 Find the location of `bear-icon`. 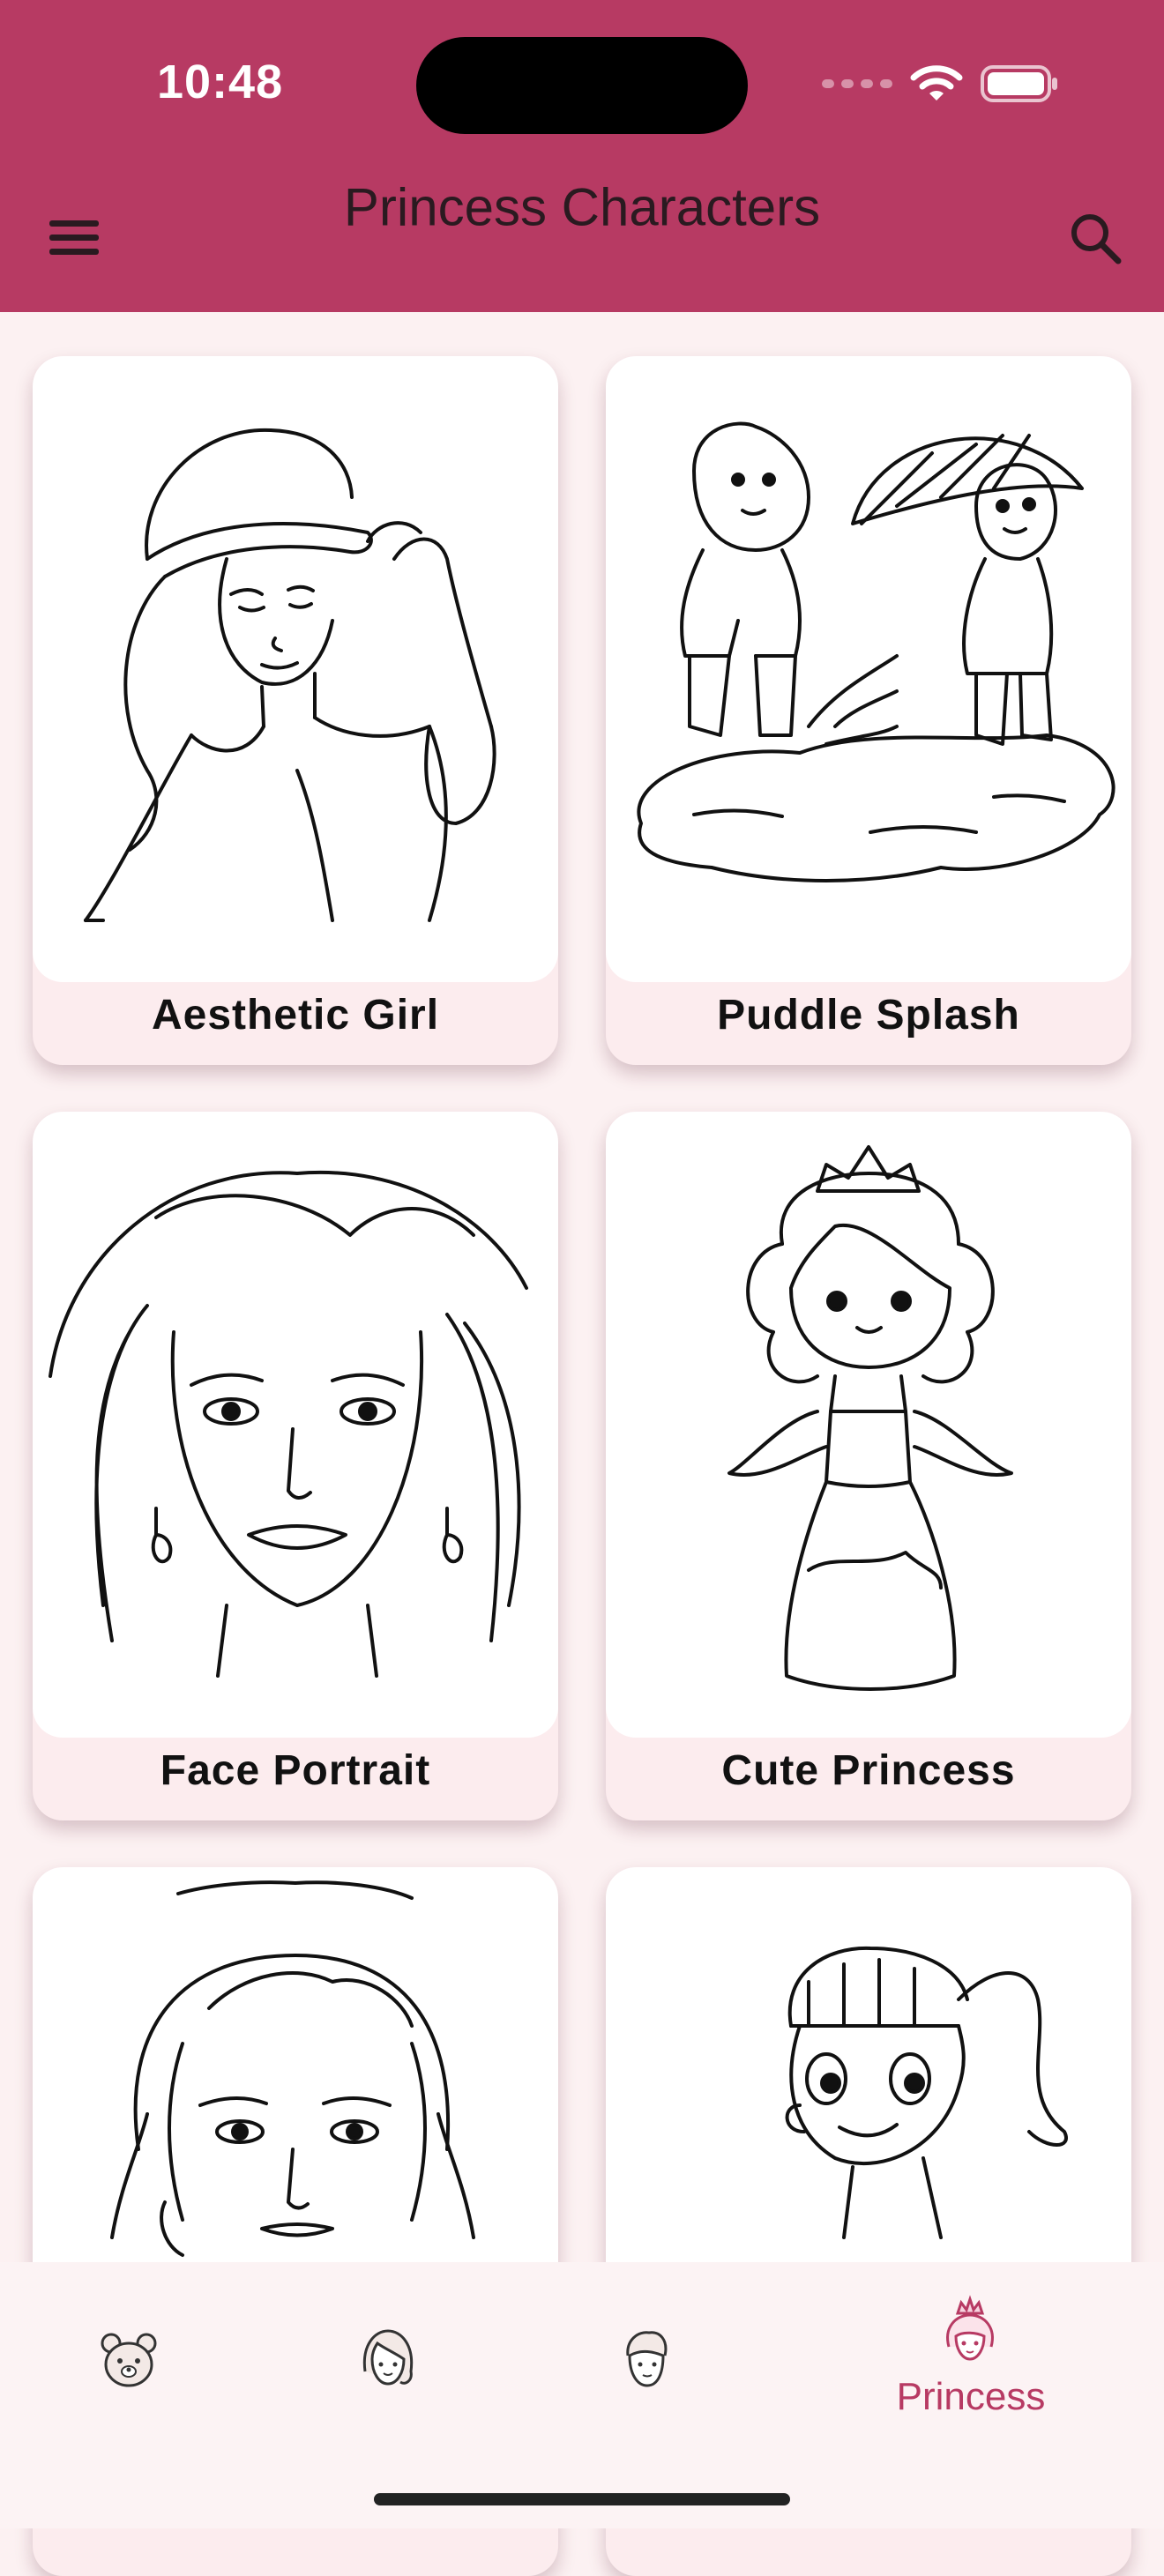

bear-icon is located at coordinates (129, 2360).